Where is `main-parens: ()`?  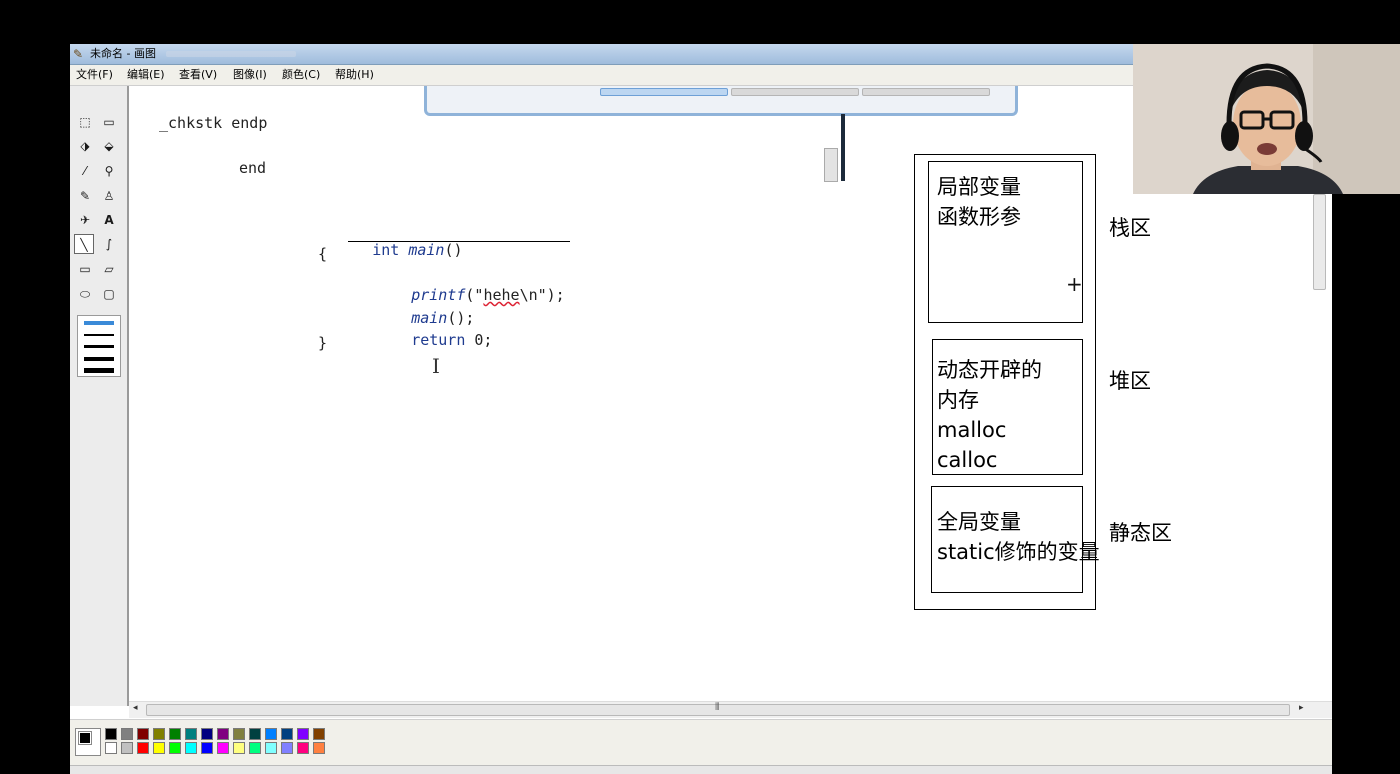 main-parens: () is located at coordinates (453, 250).